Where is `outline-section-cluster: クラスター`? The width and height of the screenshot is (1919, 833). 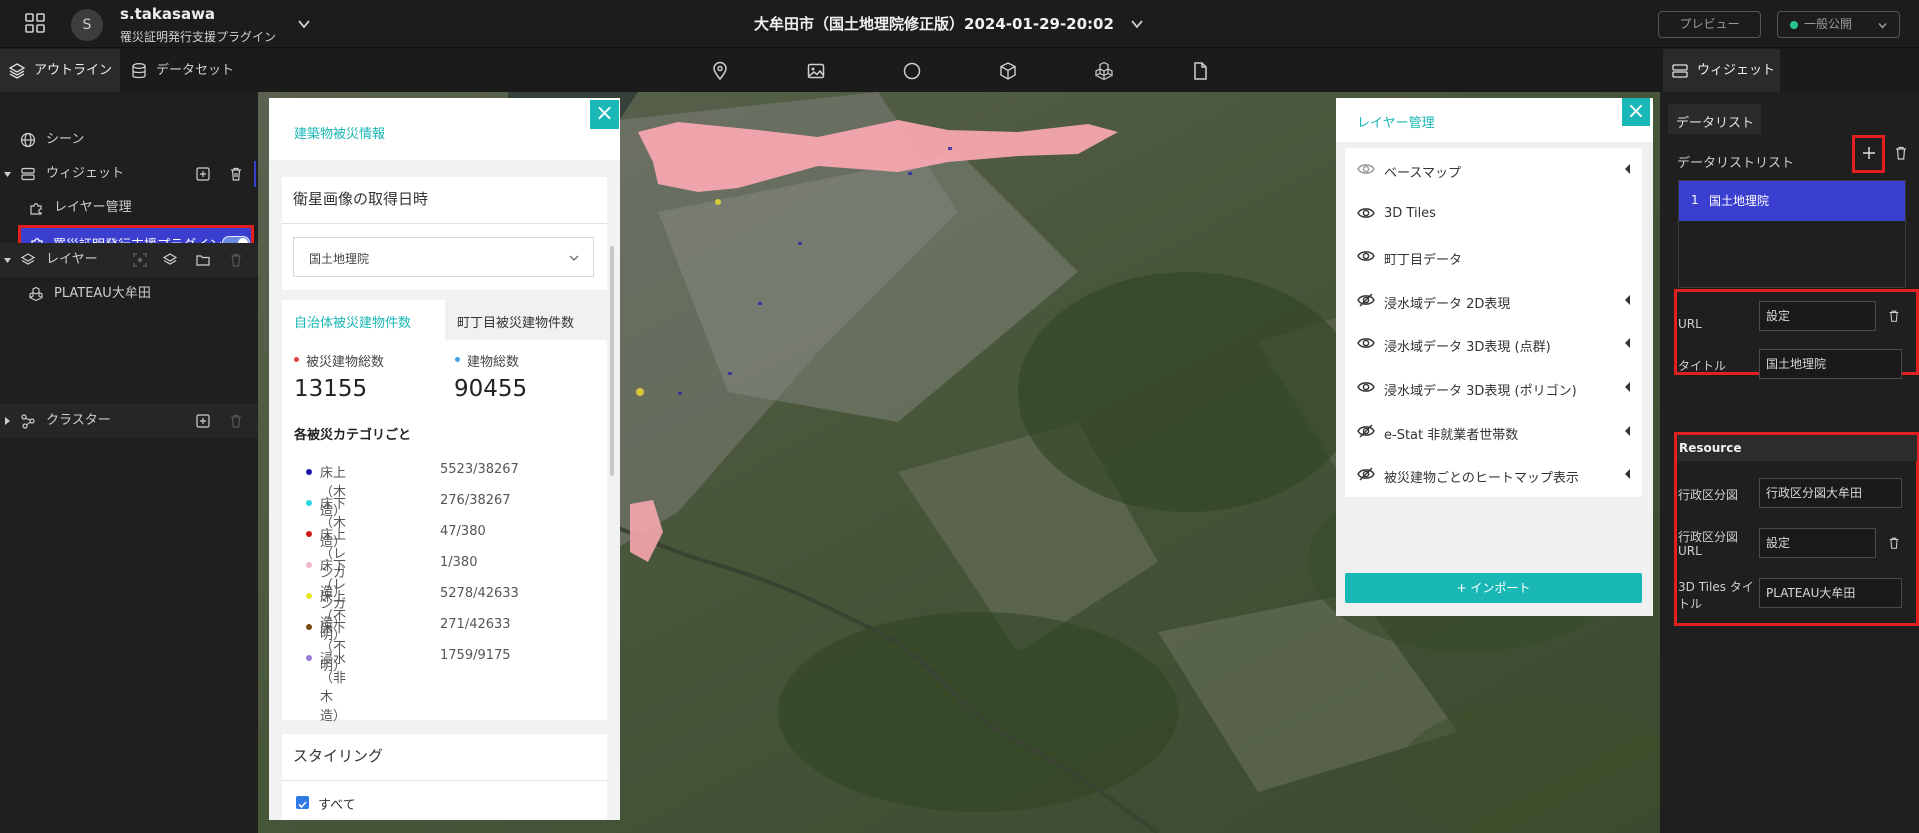 outline-section-cluster: クラスター is located at coordinates (129, 421).